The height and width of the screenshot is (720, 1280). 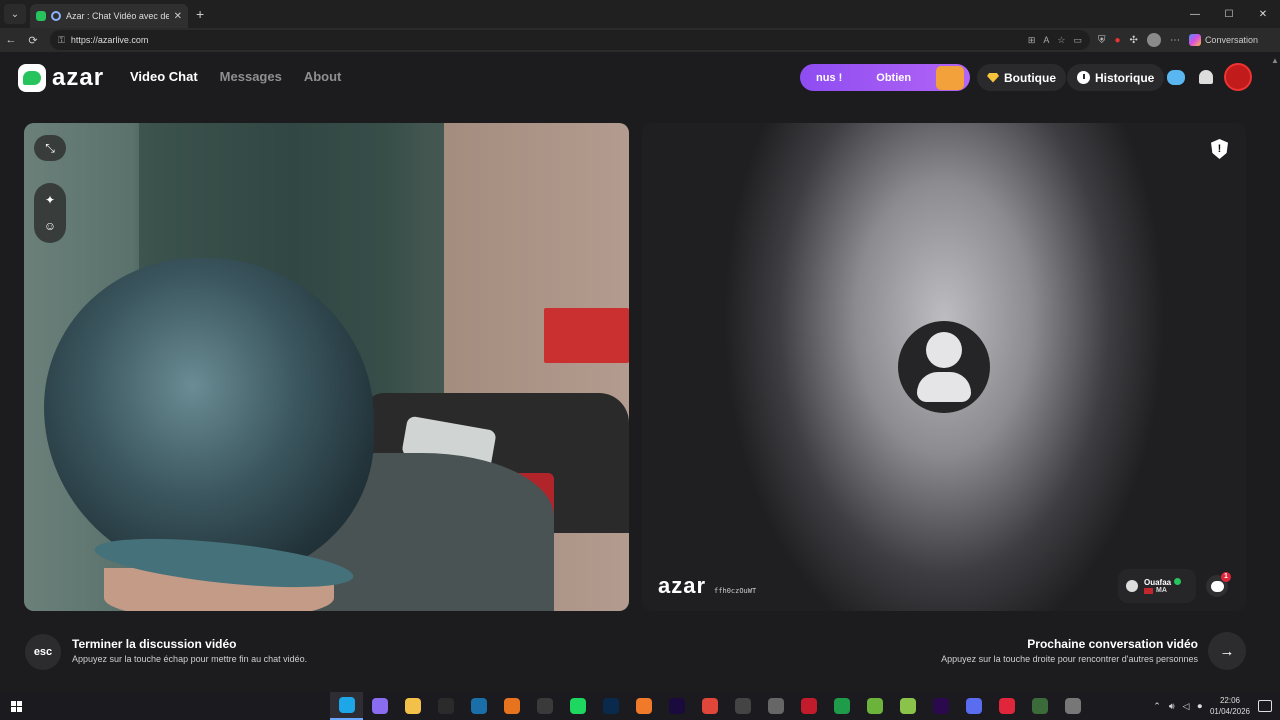 What do you see at coordinates (1161, 590) in the screenshot?
I see `partner-country: MA` at bounding box center [1161, 590].